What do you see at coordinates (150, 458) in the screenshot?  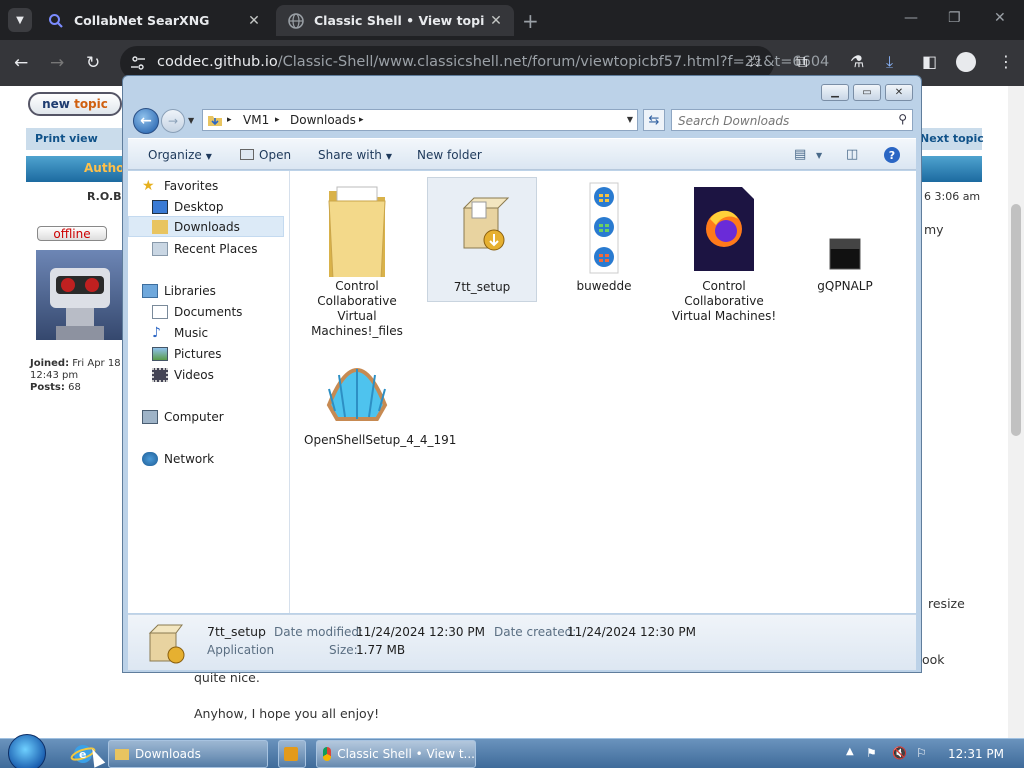 I see `network-icon` at bounding box center [150, 458].